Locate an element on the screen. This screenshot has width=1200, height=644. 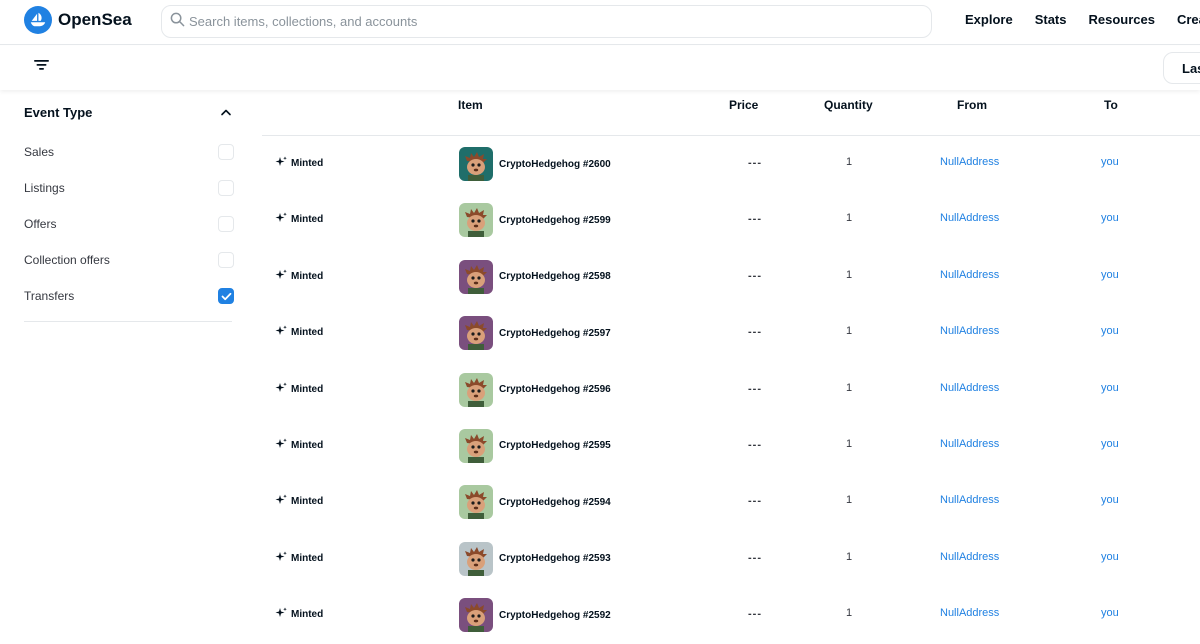
transfers-checkbox is located at coordinates (226, 296).